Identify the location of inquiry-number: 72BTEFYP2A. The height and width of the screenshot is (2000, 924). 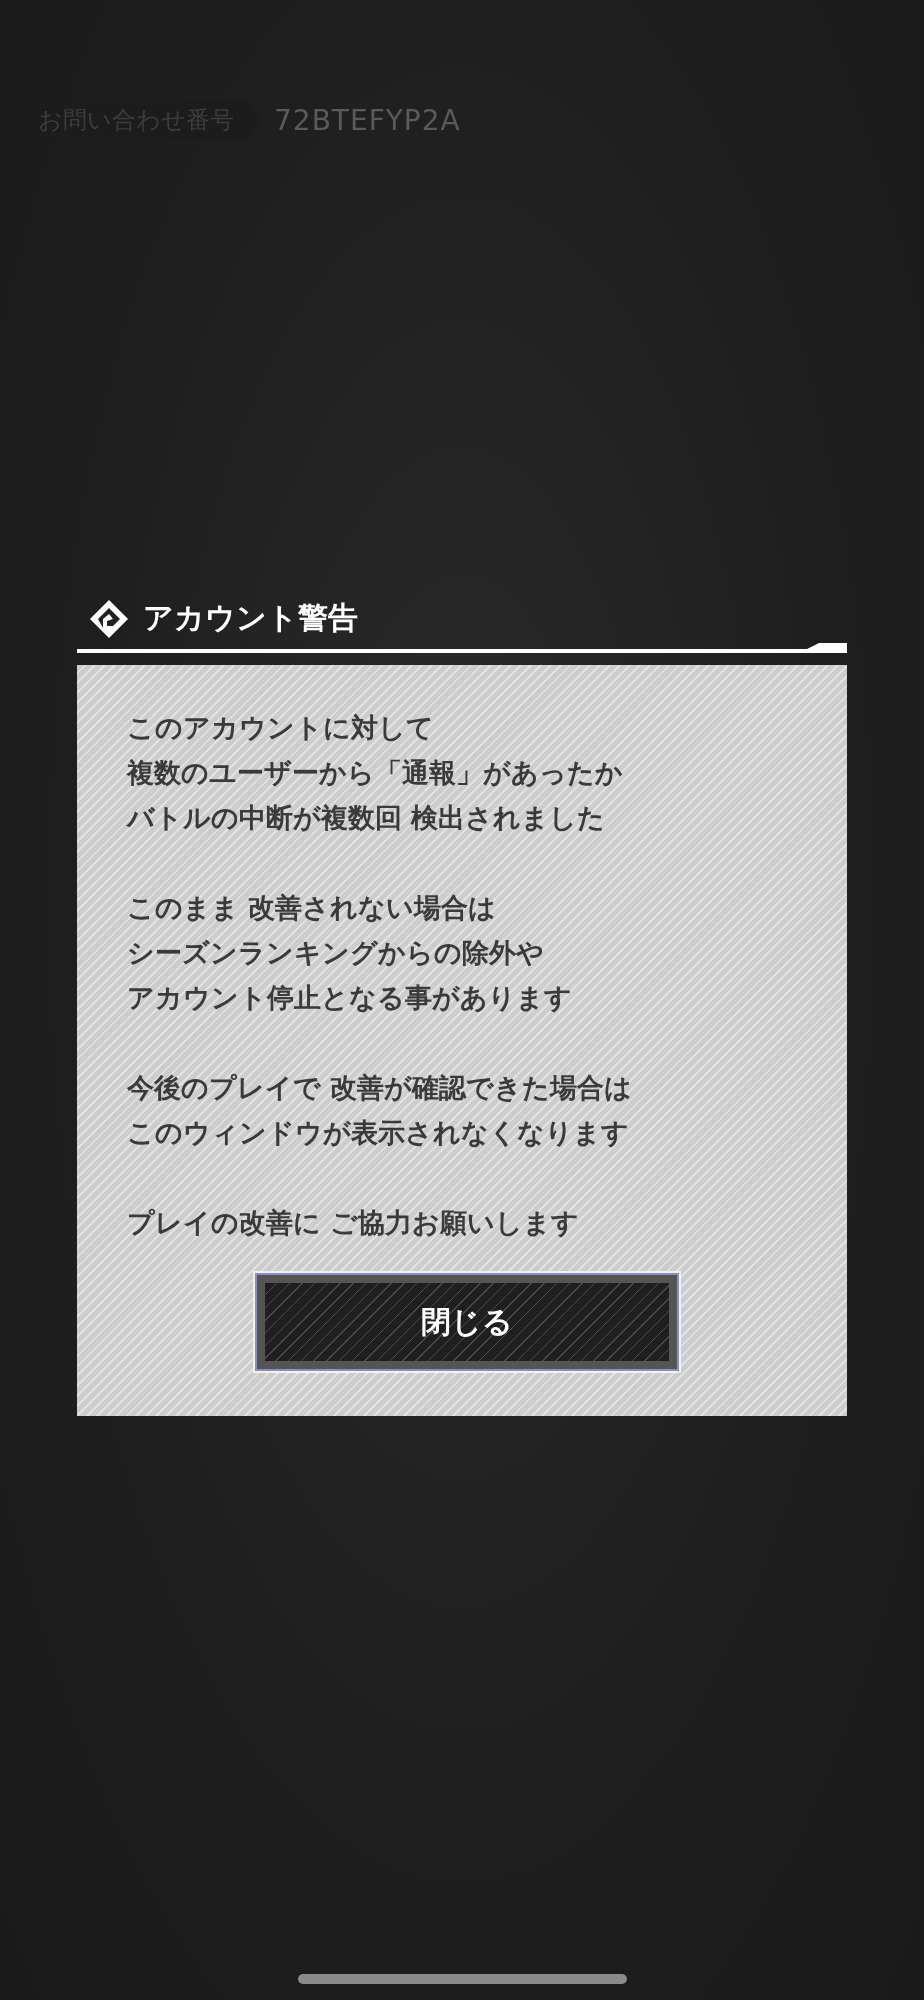
(367, 120).